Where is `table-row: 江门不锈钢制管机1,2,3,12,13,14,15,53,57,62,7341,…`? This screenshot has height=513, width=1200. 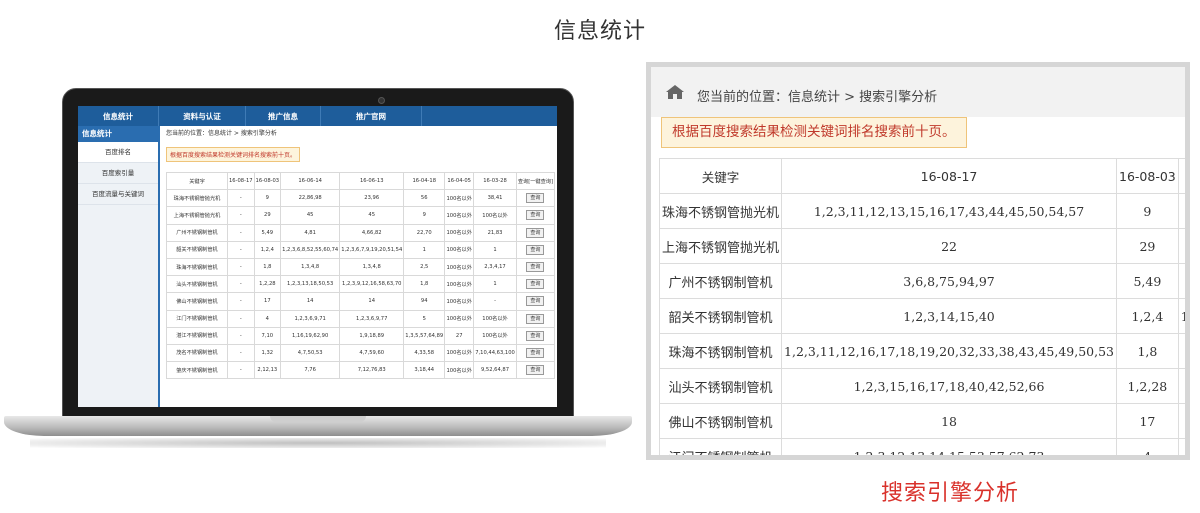
table-row: 江门不锈钢制管机1,2,3,12,13,14,15,53,57,62,7341,… is located at coordinates (921, 446).